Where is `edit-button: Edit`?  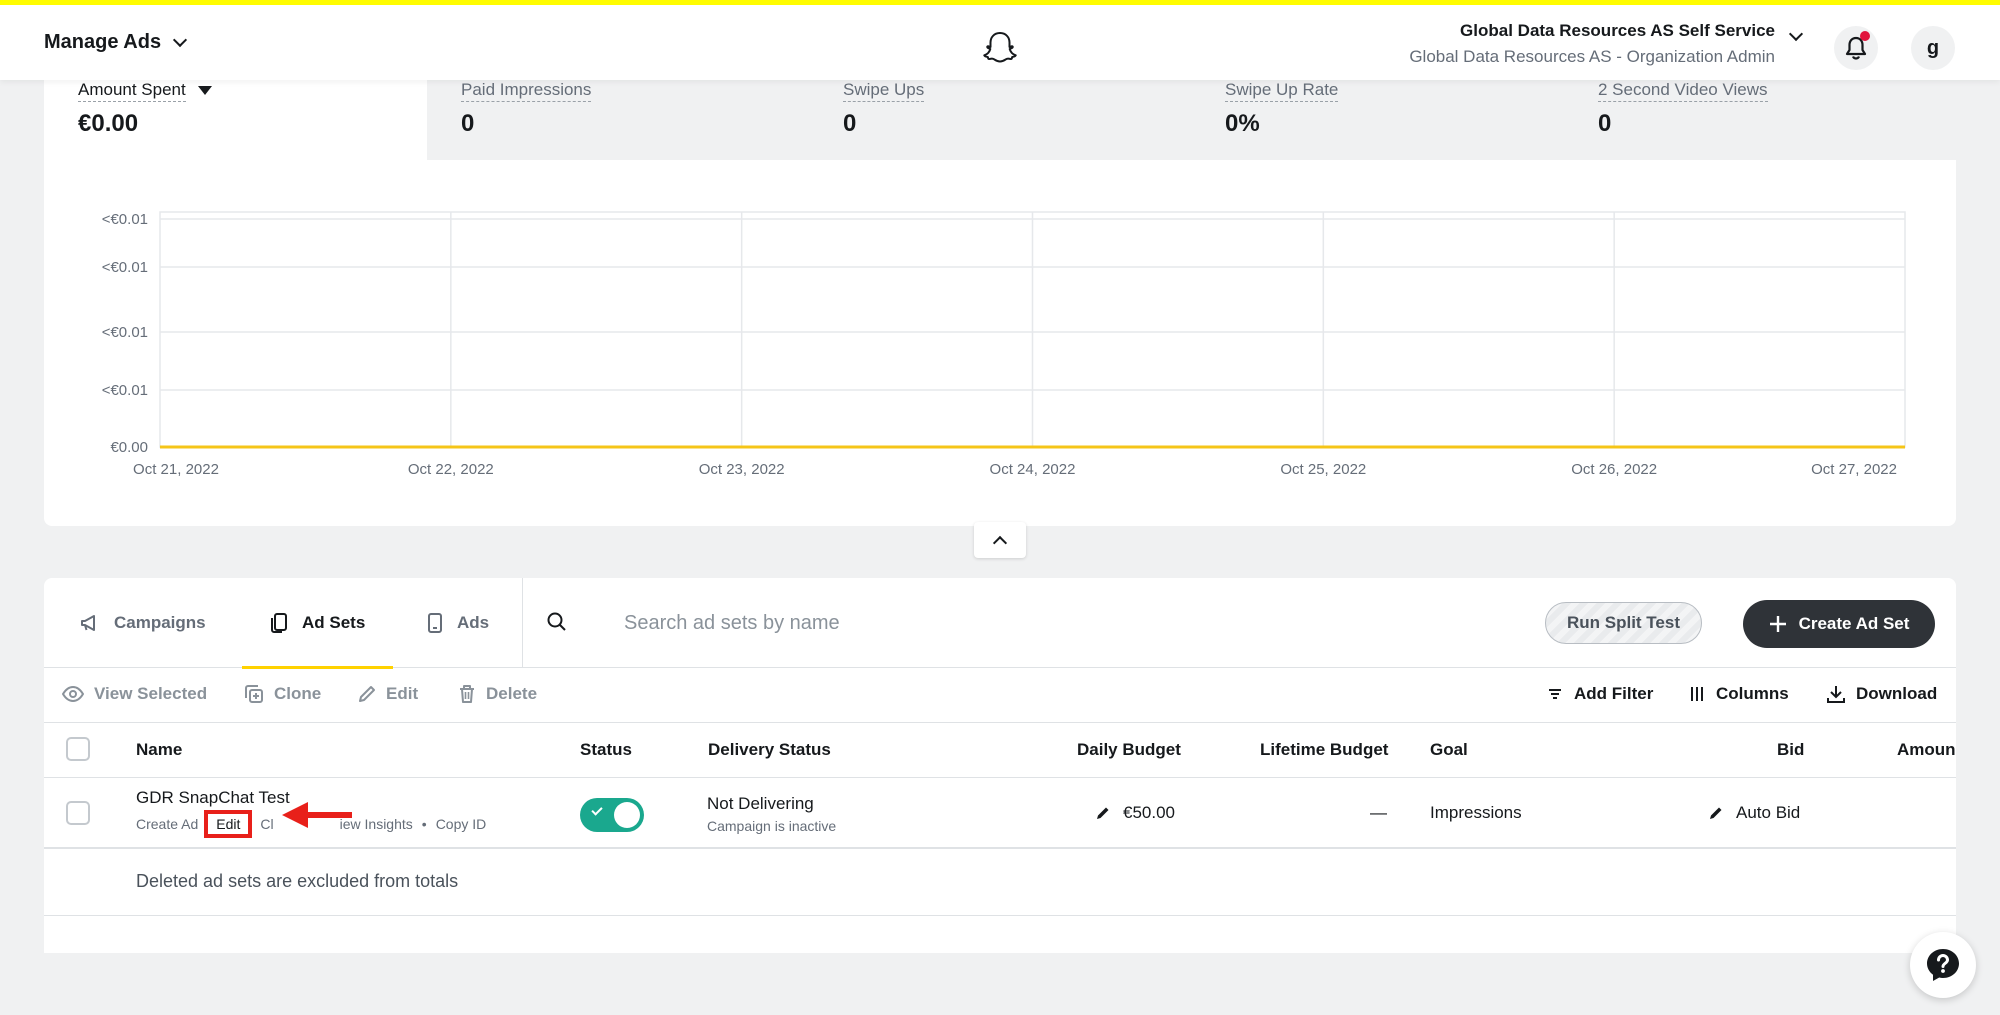 edit-button: Edit is located at coordinates (388, 694).